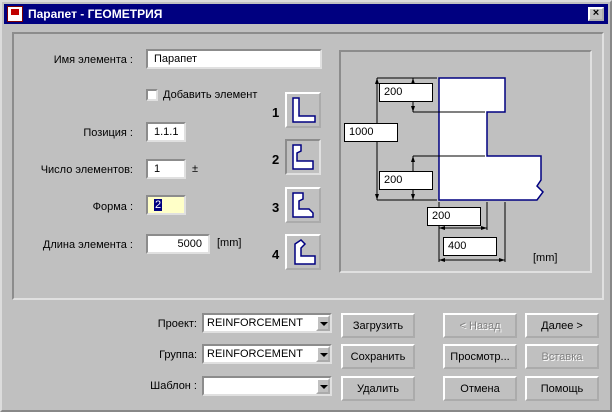 The width and height of the screenshot is (612, 412). I want to click on project-value: REINFORCEMENT, so click(255, 323).